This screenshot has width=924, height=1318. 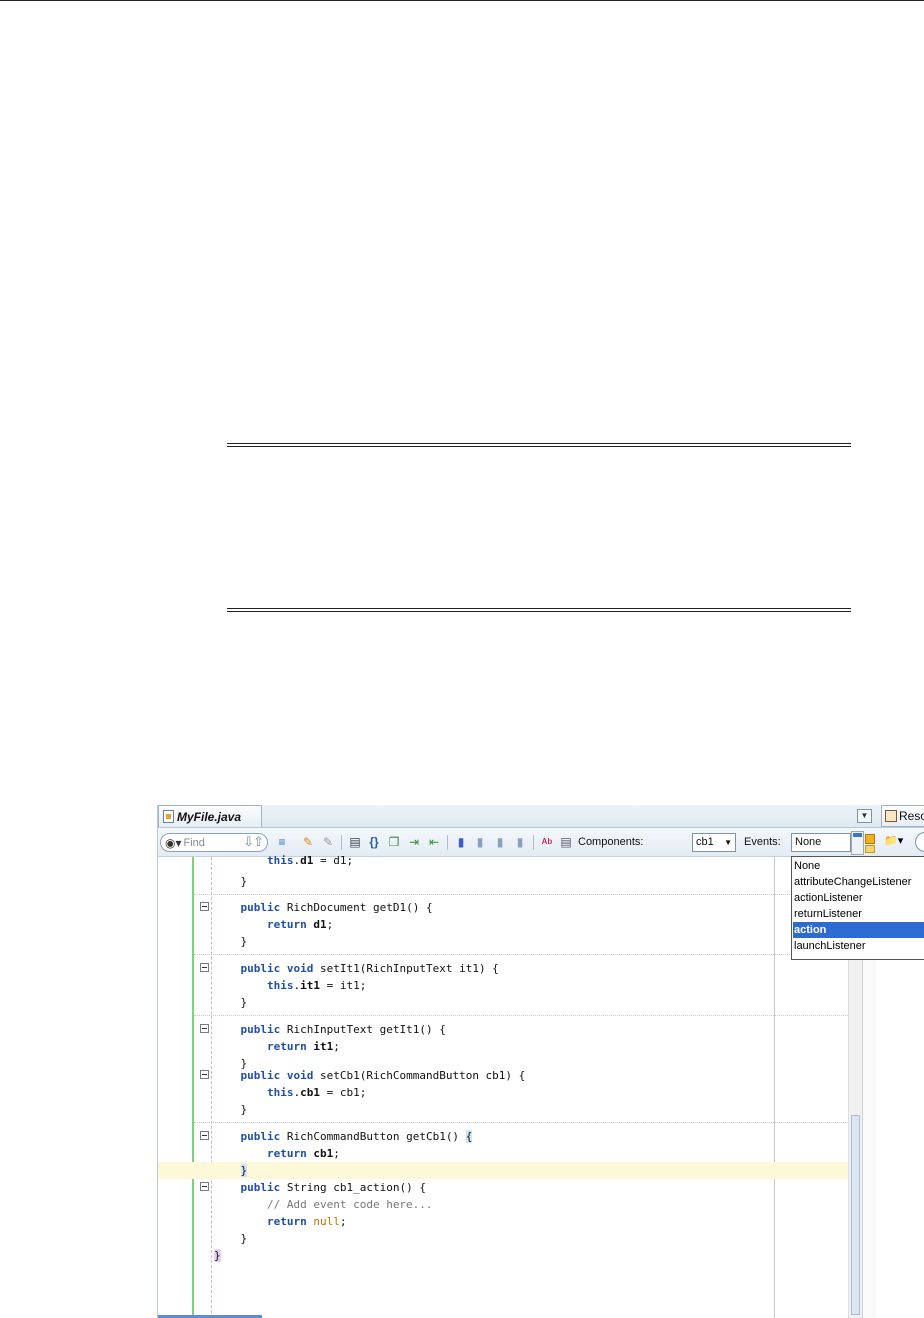 What do you see at coordinates (336, 907) in the screenshot?
I see `code-line: public RichDocument getD1() {` at bounding box center [336, 907].